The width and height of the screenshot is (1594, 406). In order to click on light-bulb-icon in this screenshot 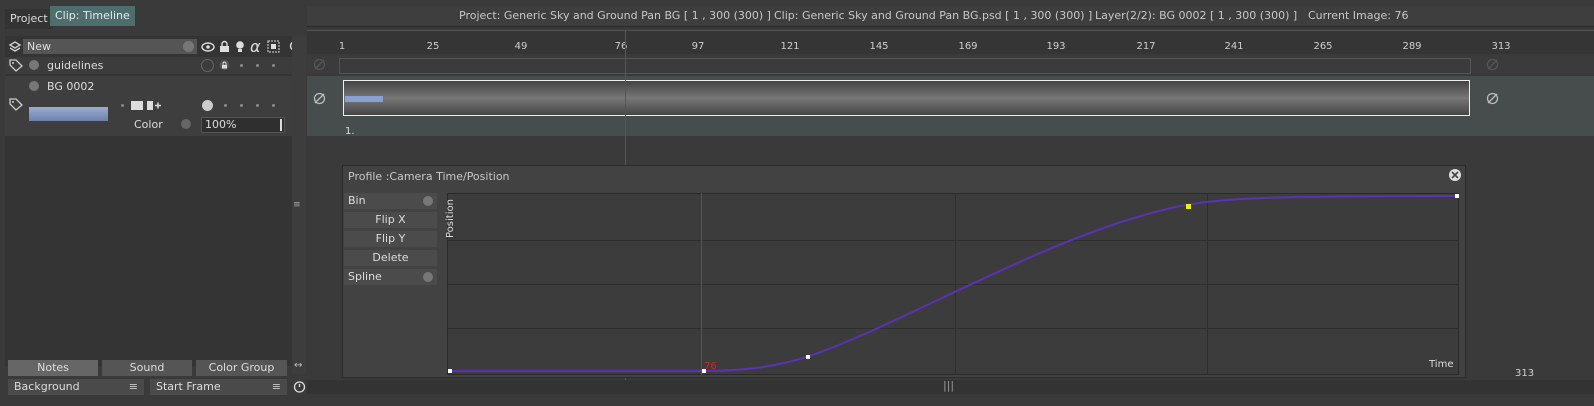, I will do `click(240, 46)`.